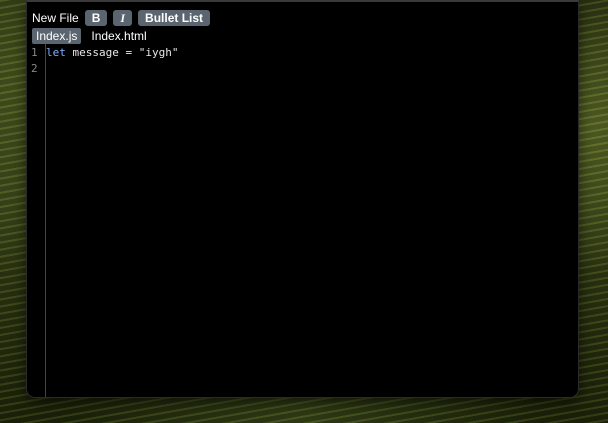  Describe the element at coordinates (34, 52) in the screenshot. I see `line-number: 1` at that location.